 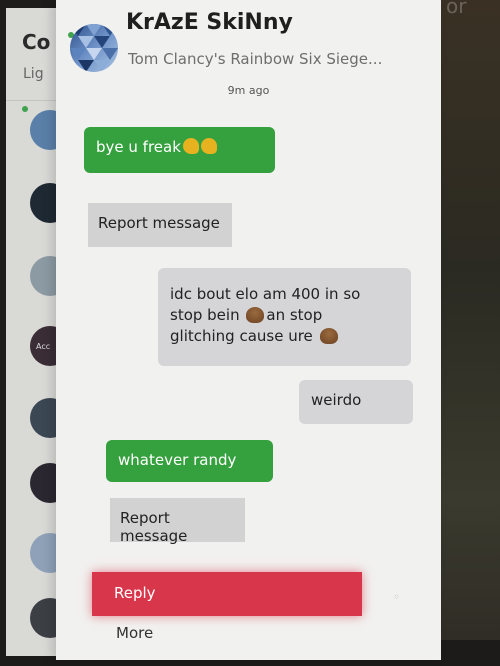 What do you see at coordinates (36, 42) in the screenshot?
I see `friends-panel-title: Co` at bounding box center [36, 42].